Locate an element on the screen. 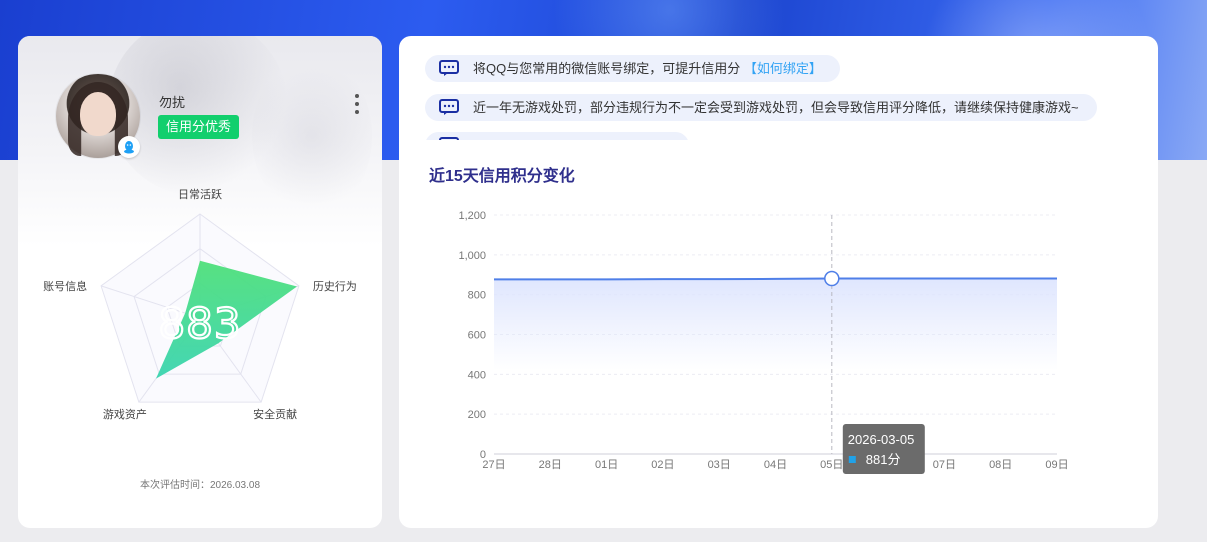  y-tick-label: 400 is located at coordinates (477, 375).